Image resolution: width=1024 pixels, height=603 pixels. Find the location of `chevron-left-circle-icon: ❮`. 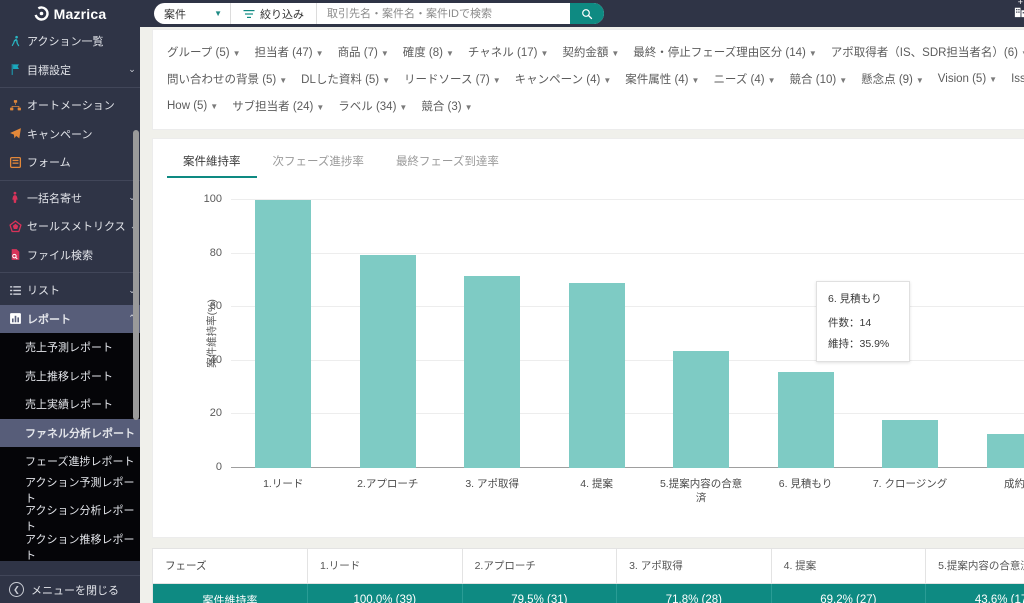

chevron-left-circle-icon: ❮ is located at coordinates (16, 589).